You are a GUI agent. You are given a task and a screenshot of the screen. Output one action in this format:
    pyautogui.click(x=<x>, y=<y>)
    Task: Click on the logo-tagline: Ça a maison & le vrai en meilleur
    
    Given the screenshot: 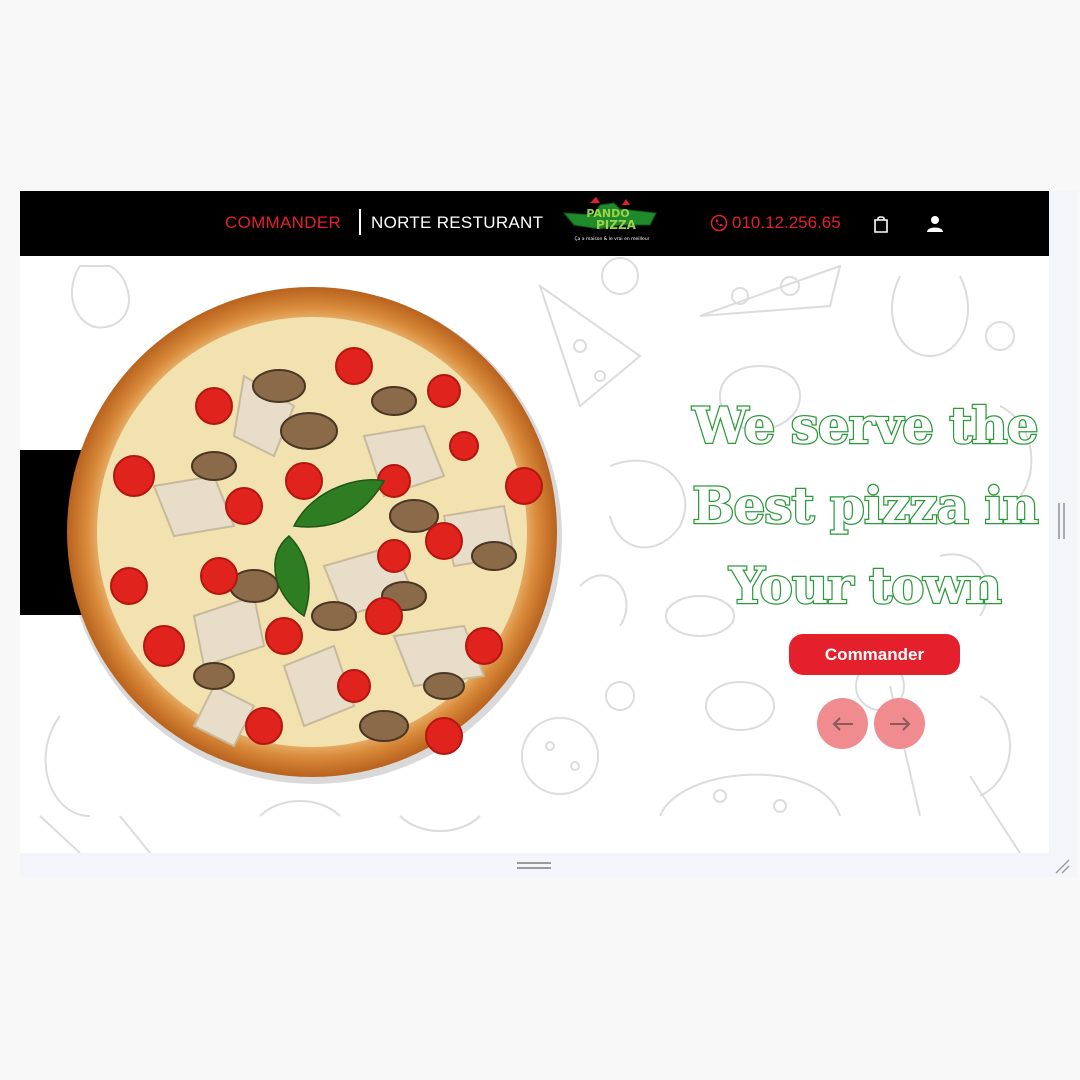 What is the action you would take?
    pyautogui.click(x=611, y=239)
    